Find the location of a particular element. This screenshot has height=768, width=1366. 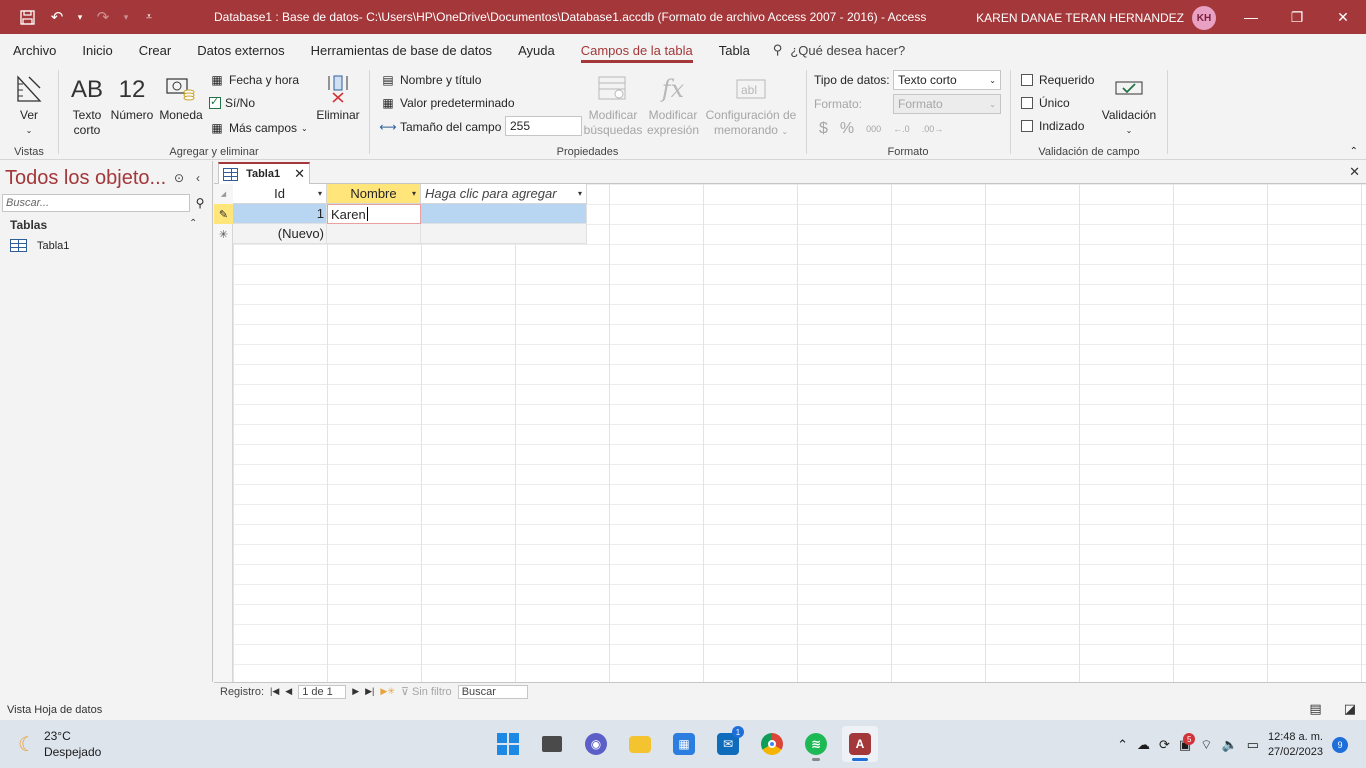

save-icon is located at coordinates (27, 17).